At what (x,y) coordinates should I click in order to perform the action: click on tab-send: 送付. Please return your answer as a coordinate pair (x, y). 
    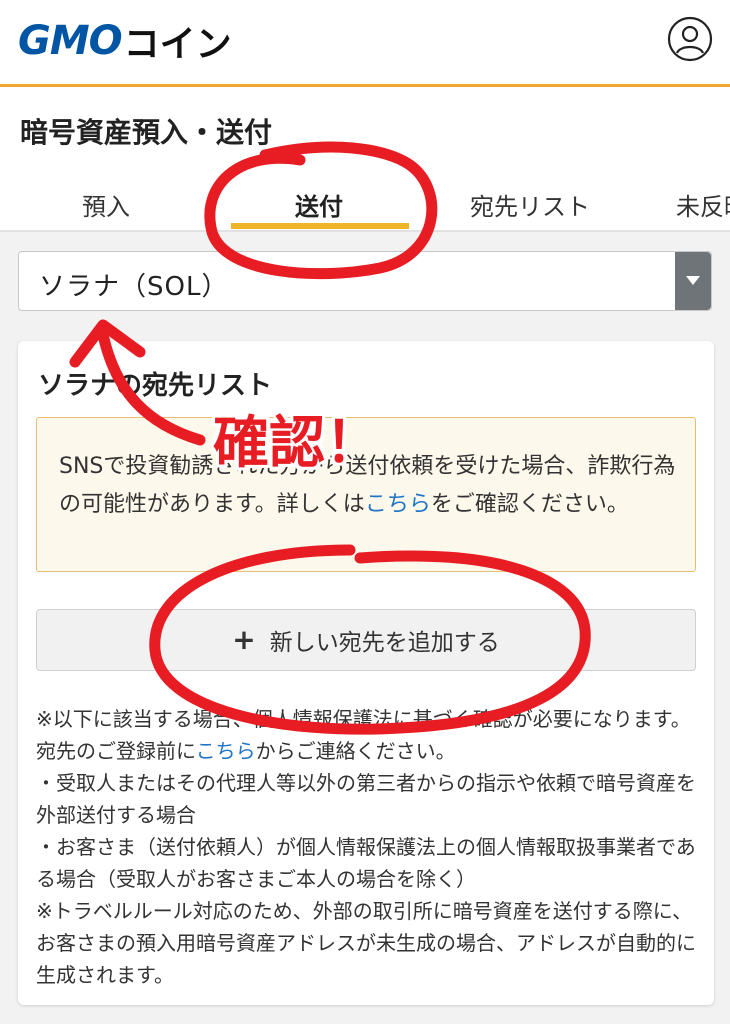
    Looking at the image, I should click on (319, 204).